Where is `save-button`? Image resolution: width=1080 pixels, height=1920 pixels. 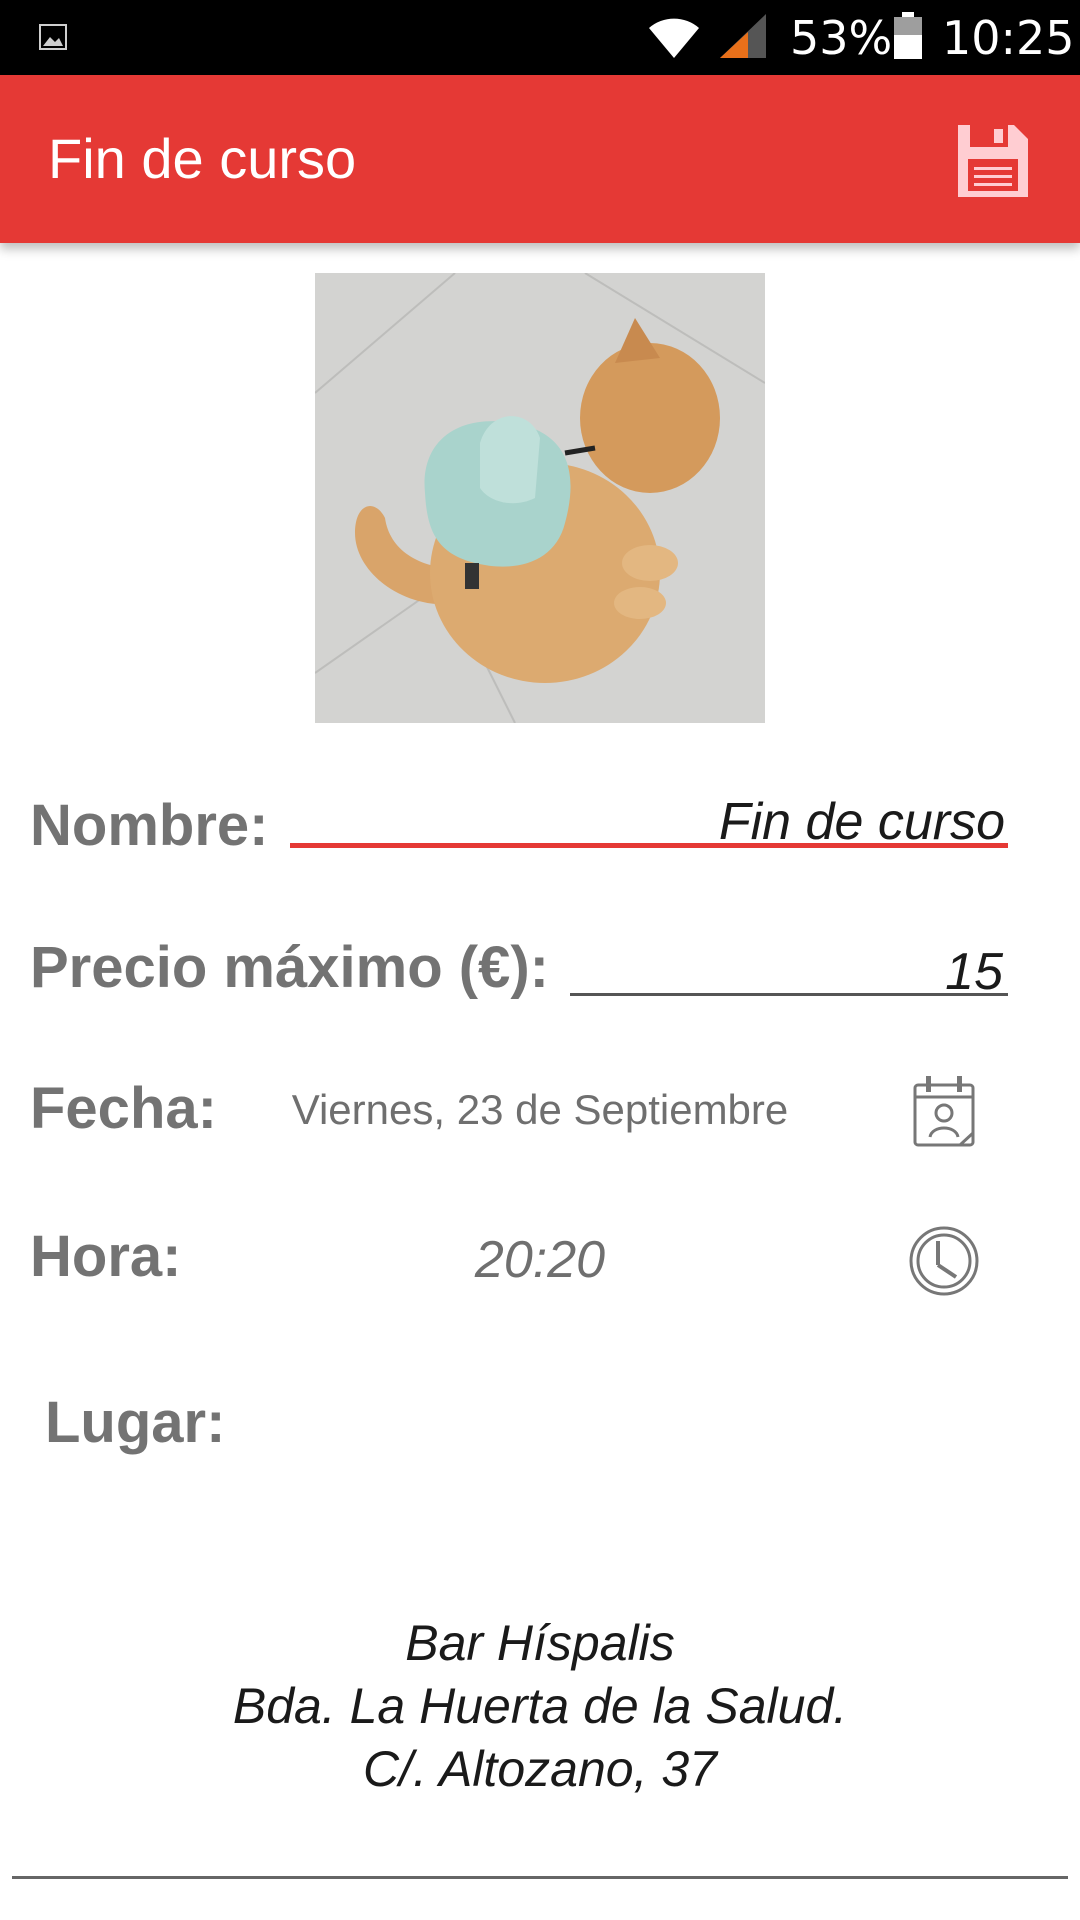 save-button is located at coordinates (992, 161).